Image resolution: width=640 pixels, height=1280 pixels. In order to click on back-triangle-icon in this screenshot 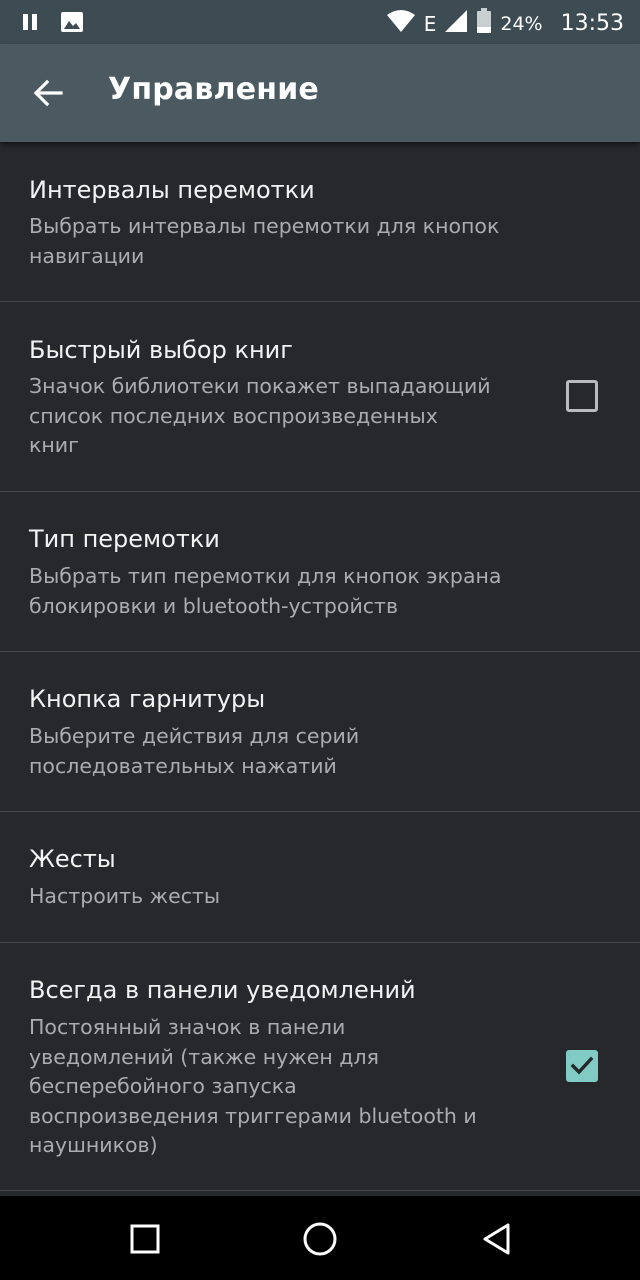, I will do `click(496, 1239)`.